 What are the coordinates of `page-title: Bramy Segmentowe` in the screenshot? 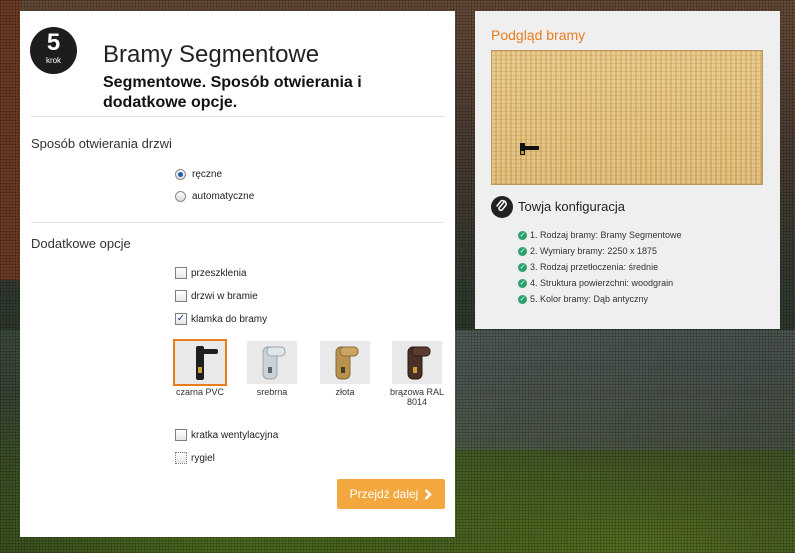 It's located at (211, 54).